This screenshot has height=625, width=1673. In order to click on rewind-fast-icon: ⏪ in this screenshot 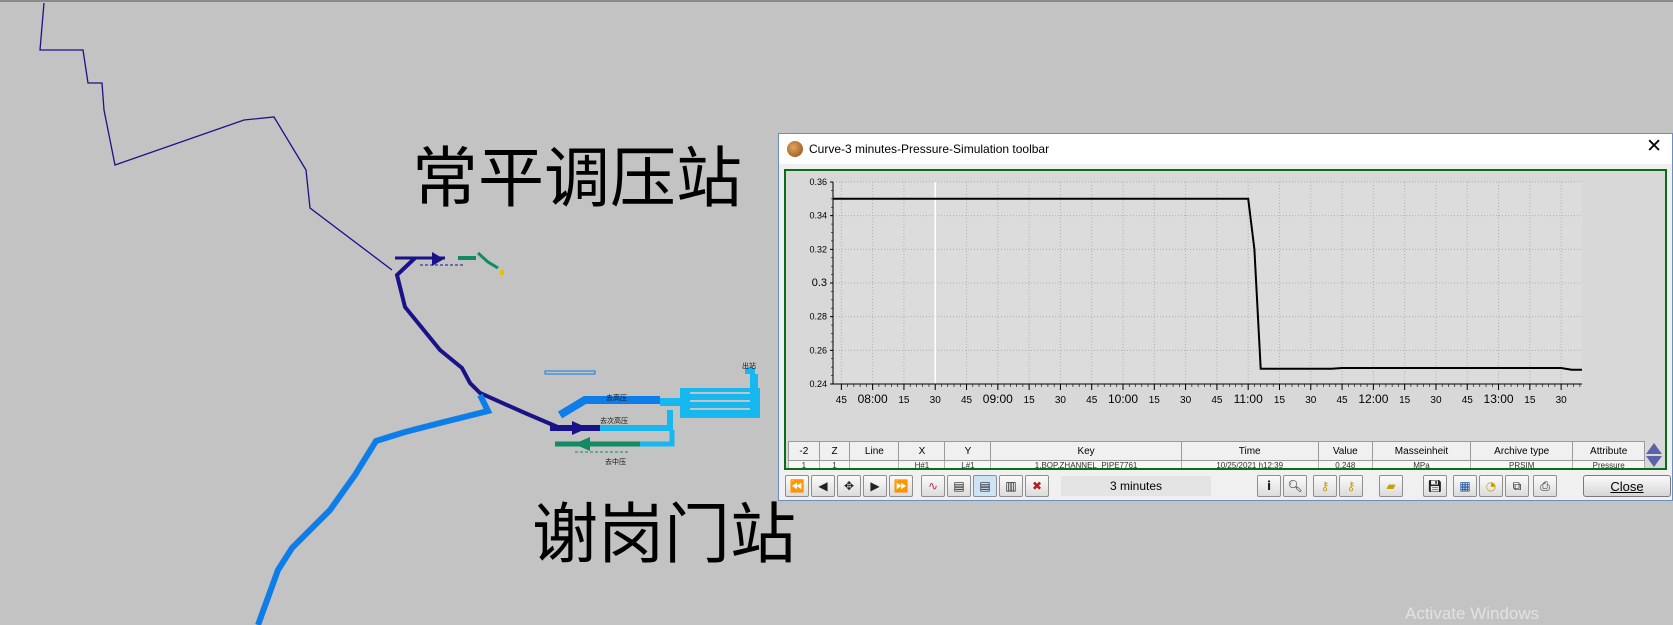, I will do `click(797, 486)`.